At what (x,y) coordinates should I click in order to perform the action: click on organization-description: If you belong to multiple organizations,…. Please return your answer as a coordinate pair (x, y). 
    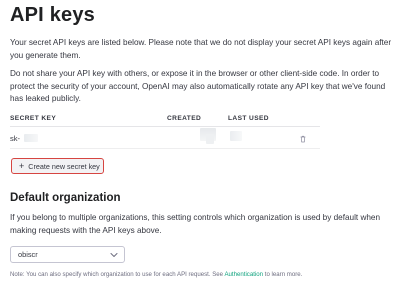
    Looking at the image, I should click on (195, 224).